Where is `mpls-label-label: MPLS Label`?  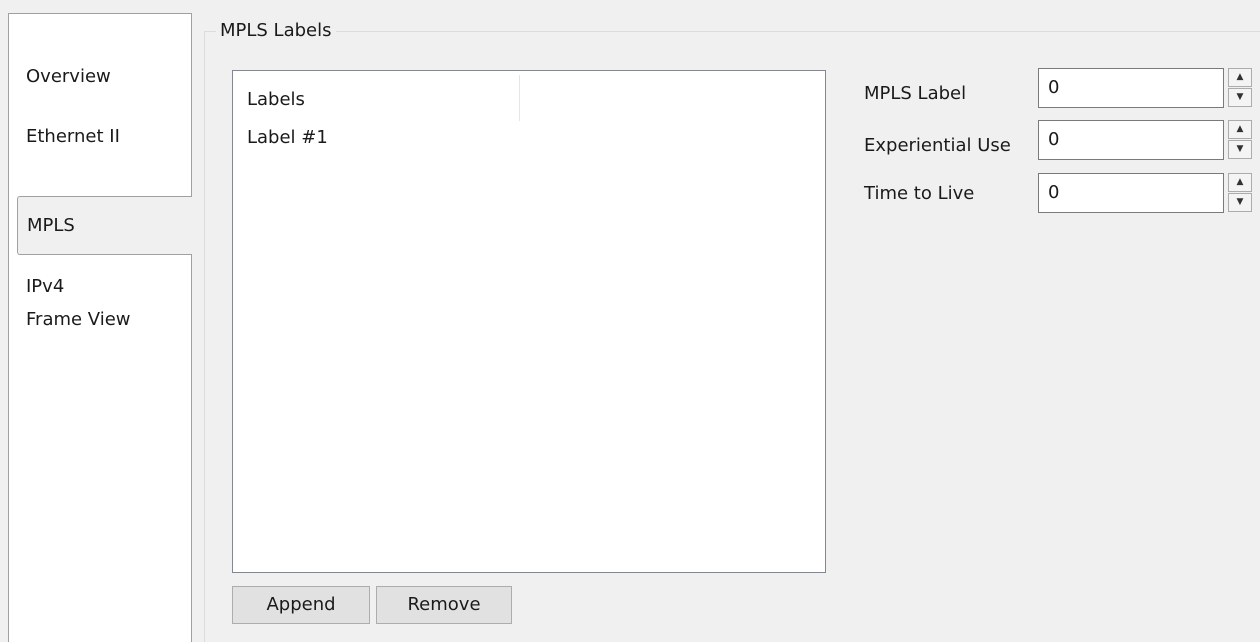 mpls-label-label: MPLS Label is located at coordinates (915, 93).